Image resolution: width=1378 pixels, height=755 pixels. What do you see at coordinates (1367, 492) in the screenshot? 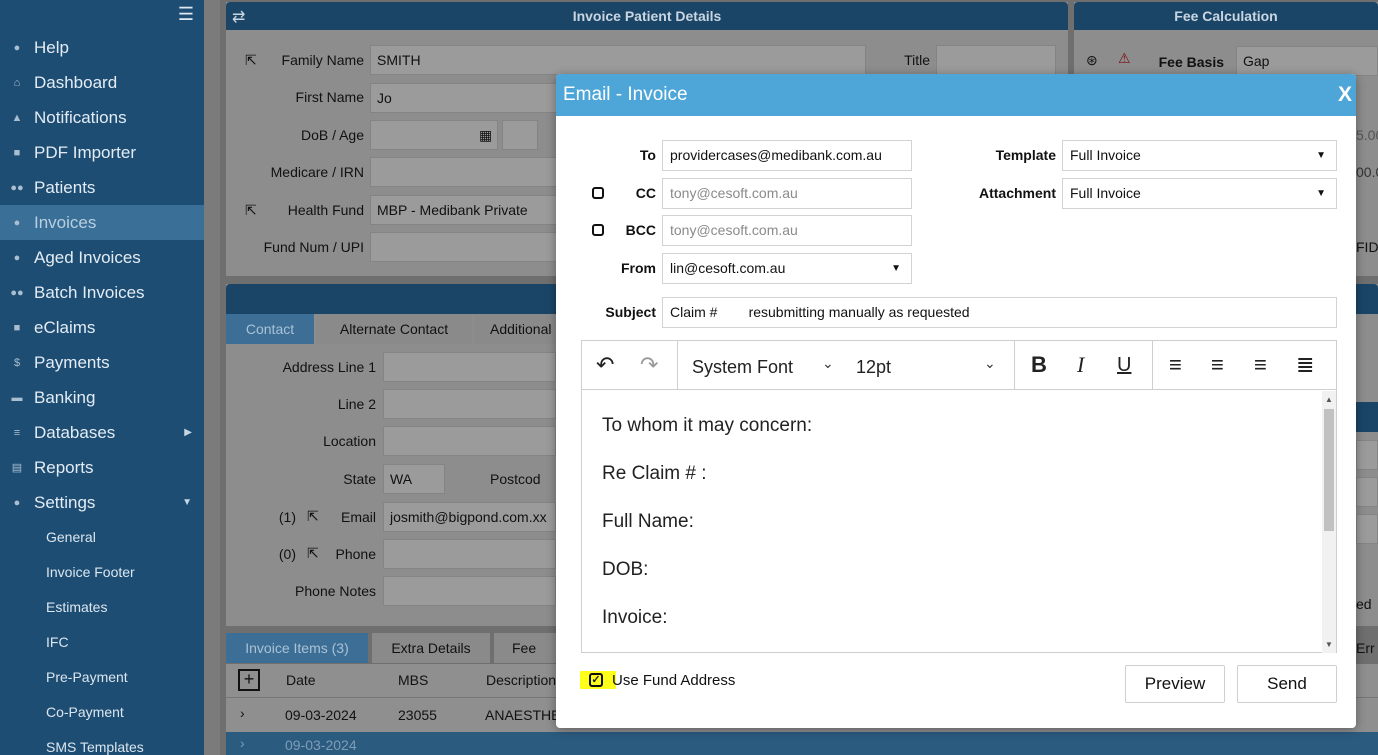
I see `right-input-edge` at bounding box center [1367, 492].